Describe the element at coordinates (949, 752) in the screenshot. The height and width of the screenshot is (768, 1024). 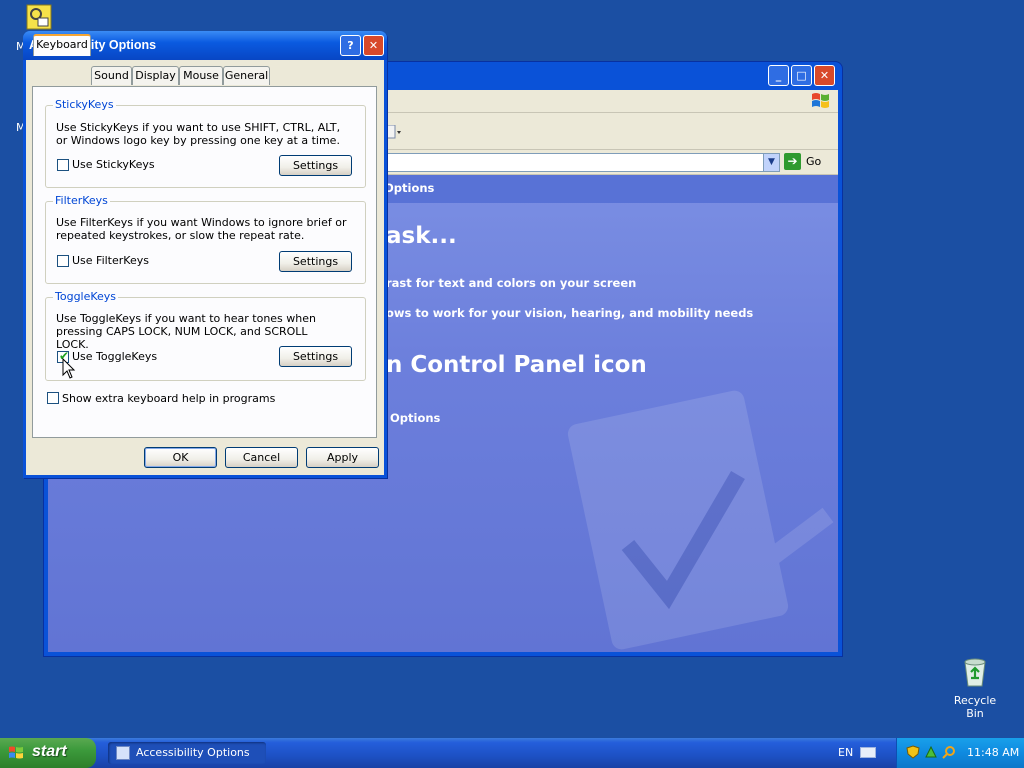
I see `search-magnifier-icon` at that location.